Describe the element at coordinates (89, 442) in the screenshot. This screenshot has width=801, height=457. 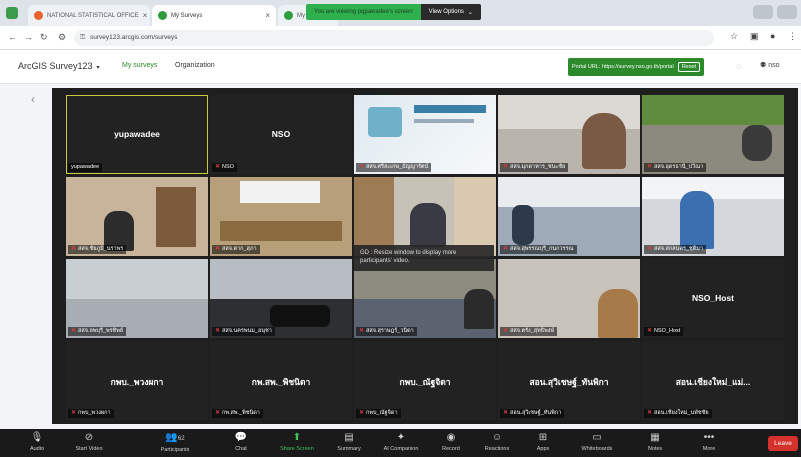
I see `start-video-button: ⊘ Start Video` at that location.